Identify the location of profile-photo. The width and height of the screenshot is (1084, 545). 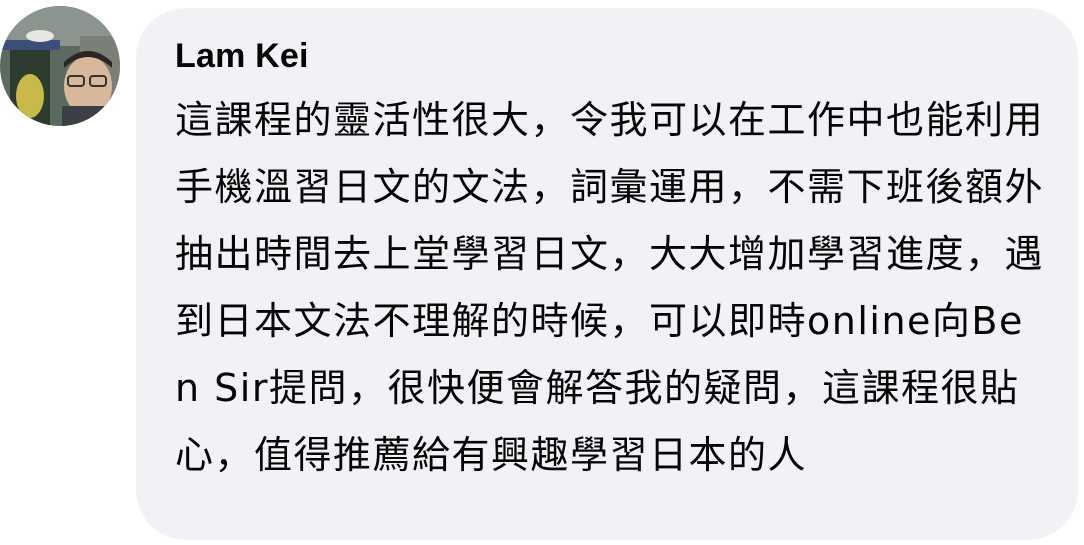
(60, 66).